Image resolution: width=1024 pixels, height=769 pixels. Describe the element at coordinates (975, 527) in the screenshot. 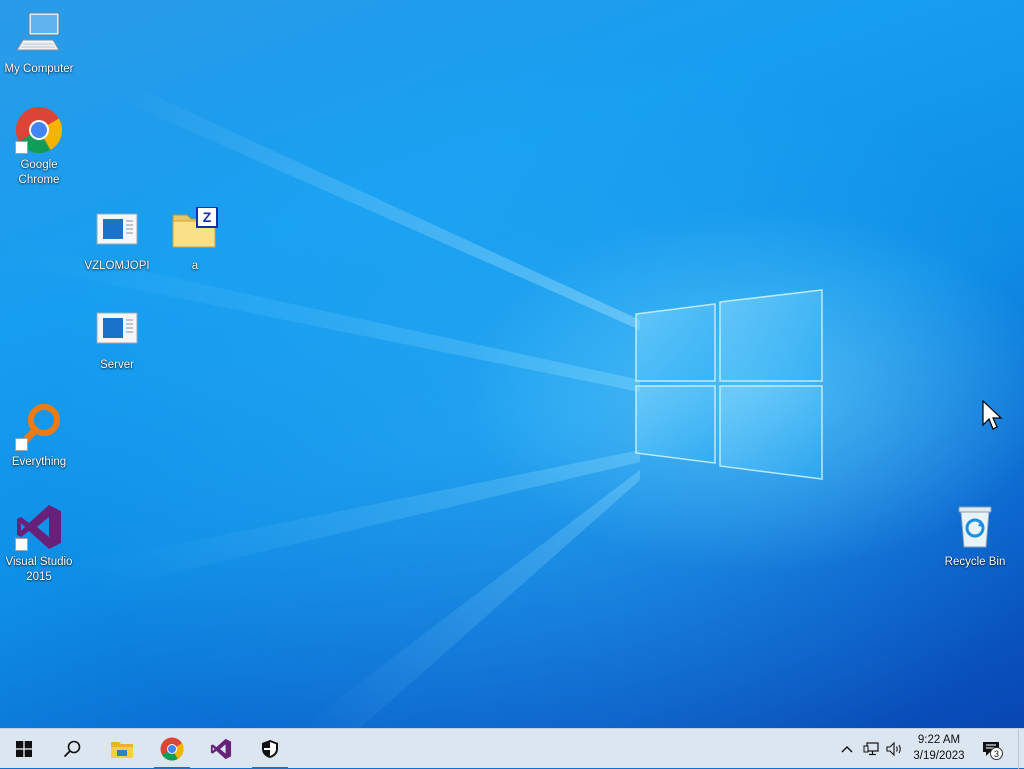

I see `recycle-bin-icon` at that location.